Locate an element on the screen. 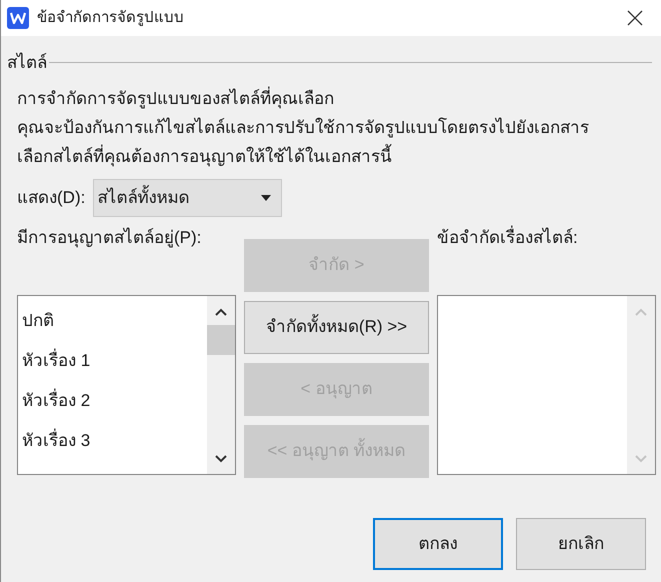  description-text: การจำกัดการจัดรูปแบบของสไตล์ที่คุณเลือก is located at coordinates (176, 98).